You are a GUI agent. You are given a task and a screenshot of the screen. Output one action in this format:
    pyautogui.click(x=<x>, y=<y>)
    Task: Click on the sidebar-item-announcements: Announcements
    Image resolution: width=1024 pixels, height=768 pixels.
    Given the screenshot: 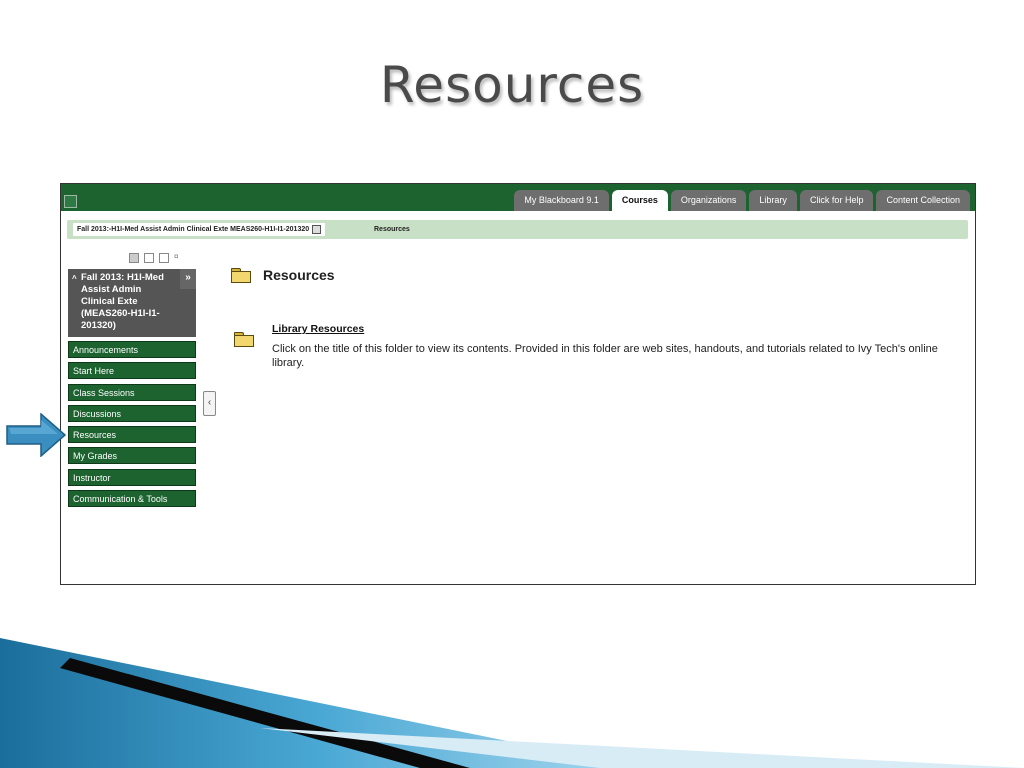 What is the action you would take?
    pyautogui.click(x=132, y=349)
    